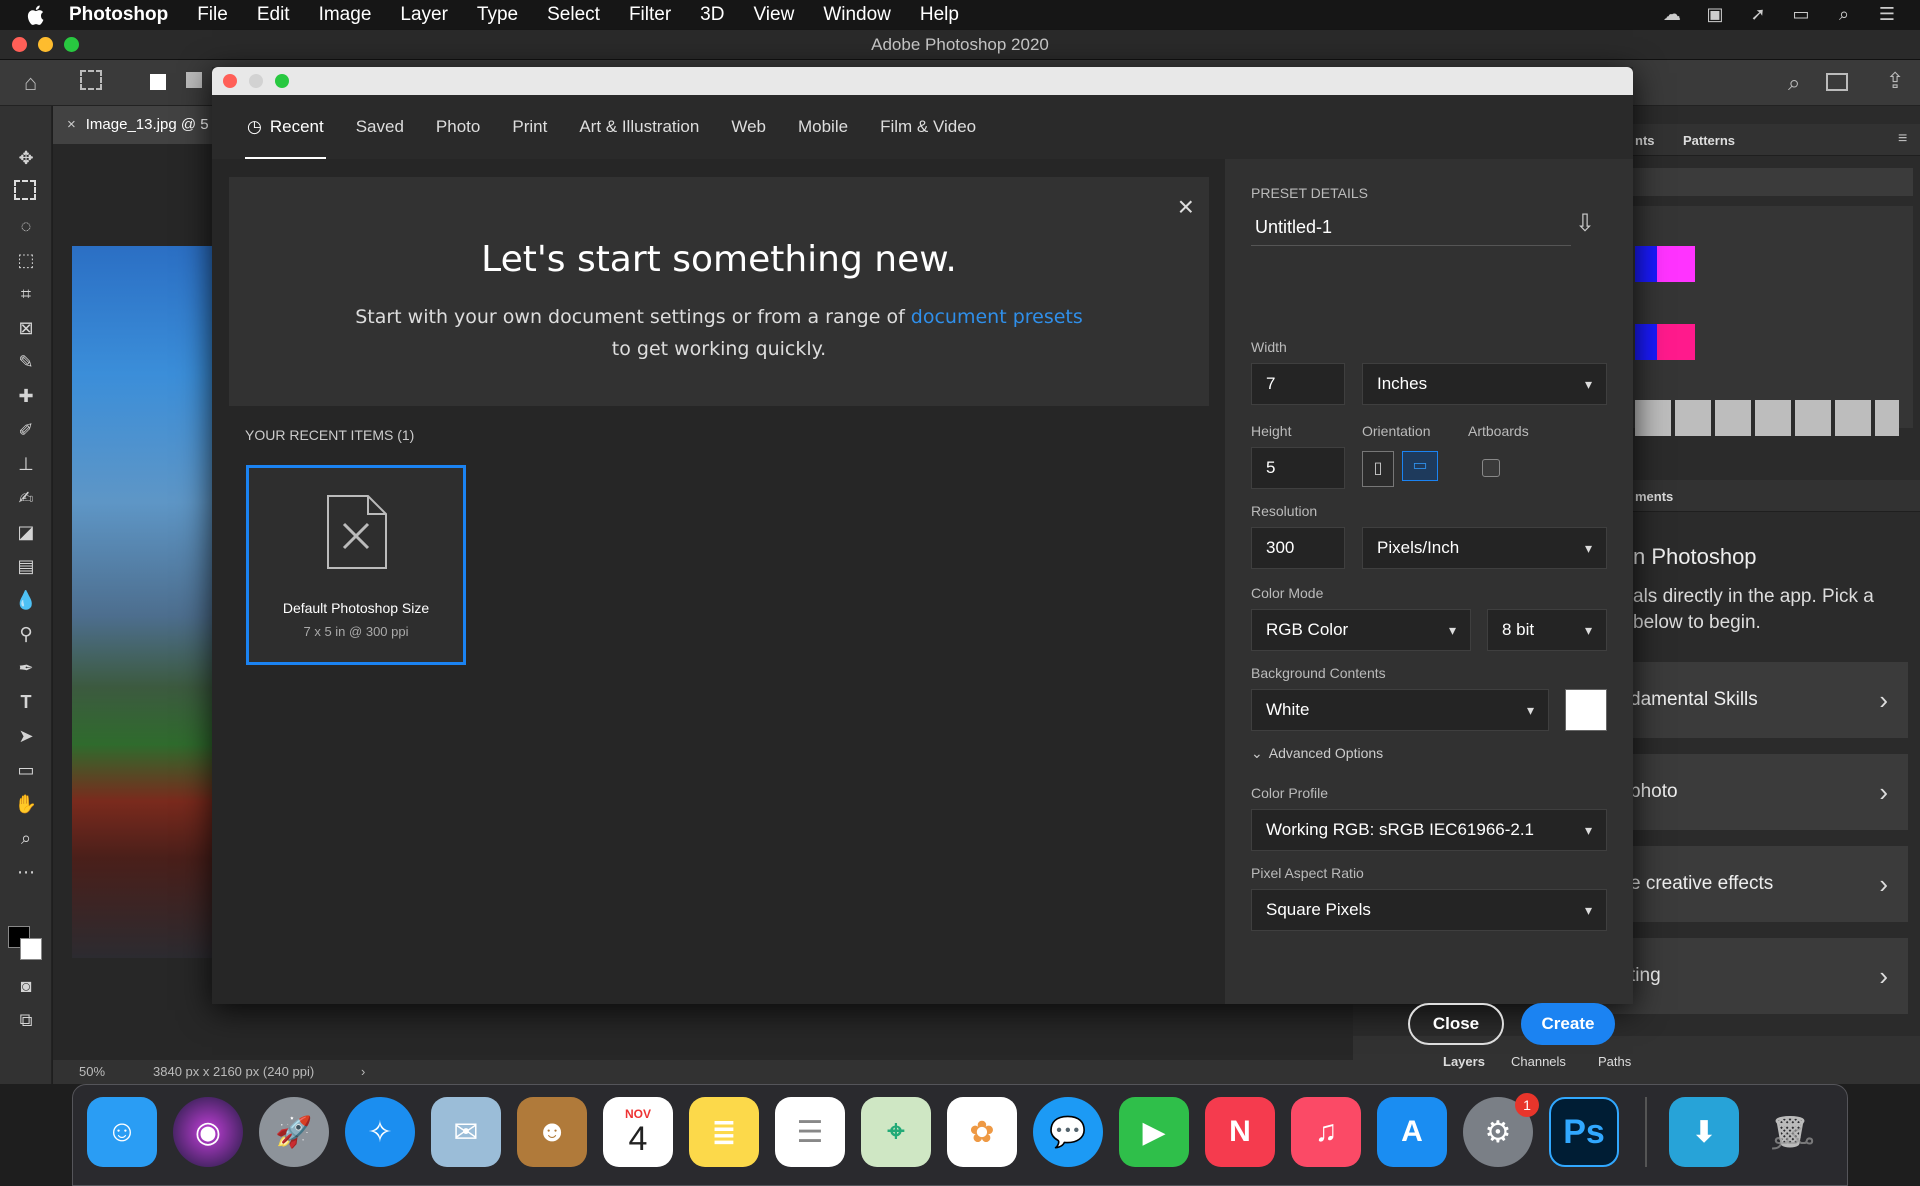  Describe the element at coordinates (1676, 264) in the screenshot. I see `swatch-magenta` at that location.